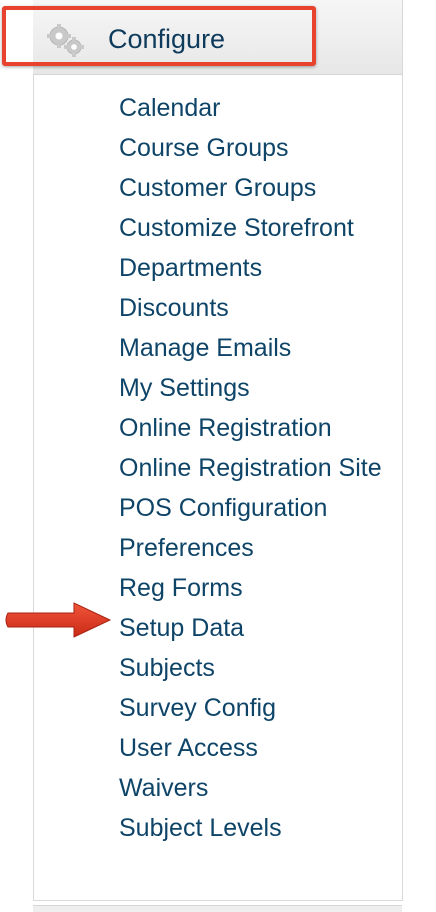  I want to click on menu-item-customer-groups: Customer Groups, so click(256, 188).